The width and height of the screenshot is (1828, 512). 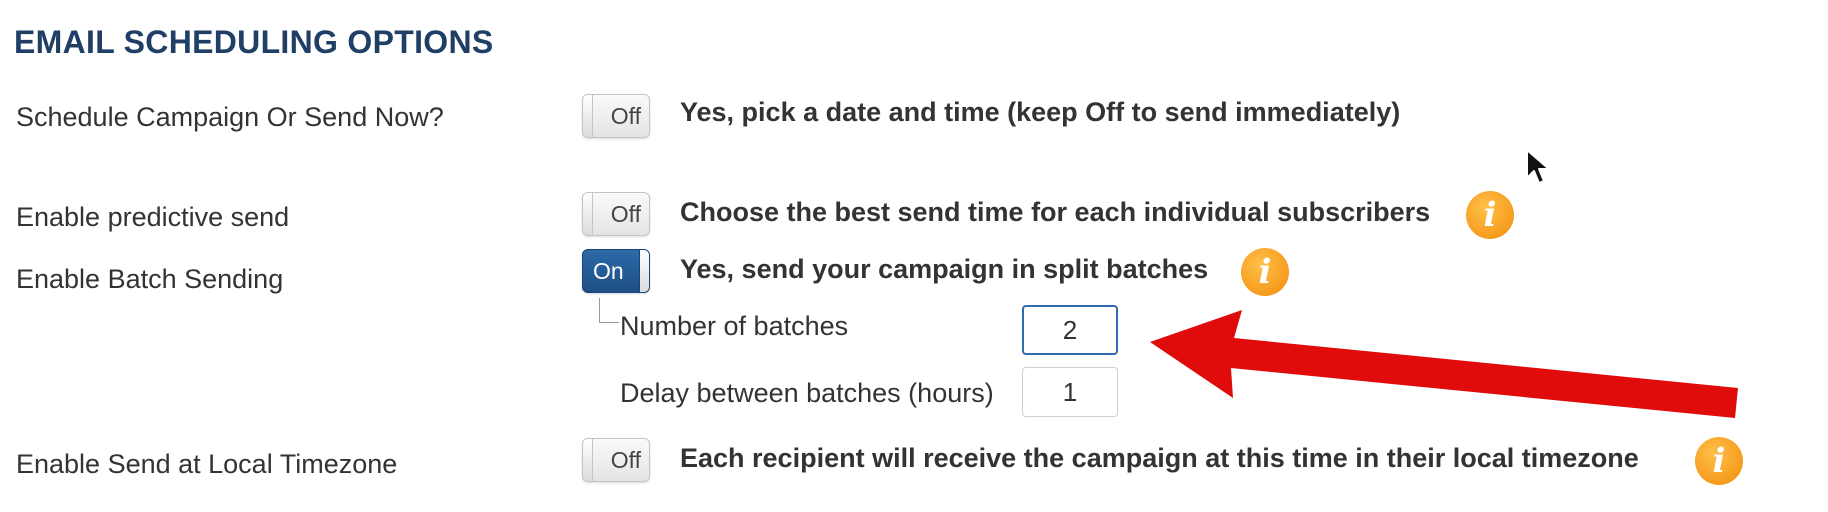 What do you see at coordinates (1538, 166) in the screenshot?
I see `mouse-cursor-icon` at bounding box center [1538, 166].